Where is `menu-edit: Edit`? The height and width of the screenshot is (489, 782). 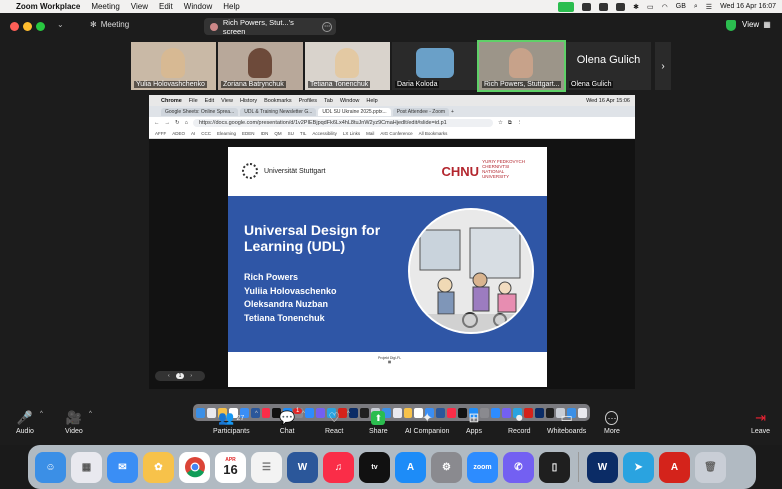
menu-edit: Edit is located at coordinates (166, 6).